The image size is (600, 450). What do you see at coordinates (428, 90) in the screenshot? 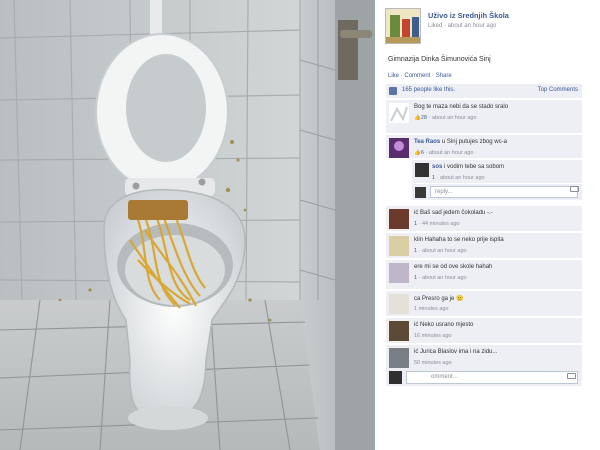
I see `likes-count: 165 people like this.` at bounding box center [428, 90].